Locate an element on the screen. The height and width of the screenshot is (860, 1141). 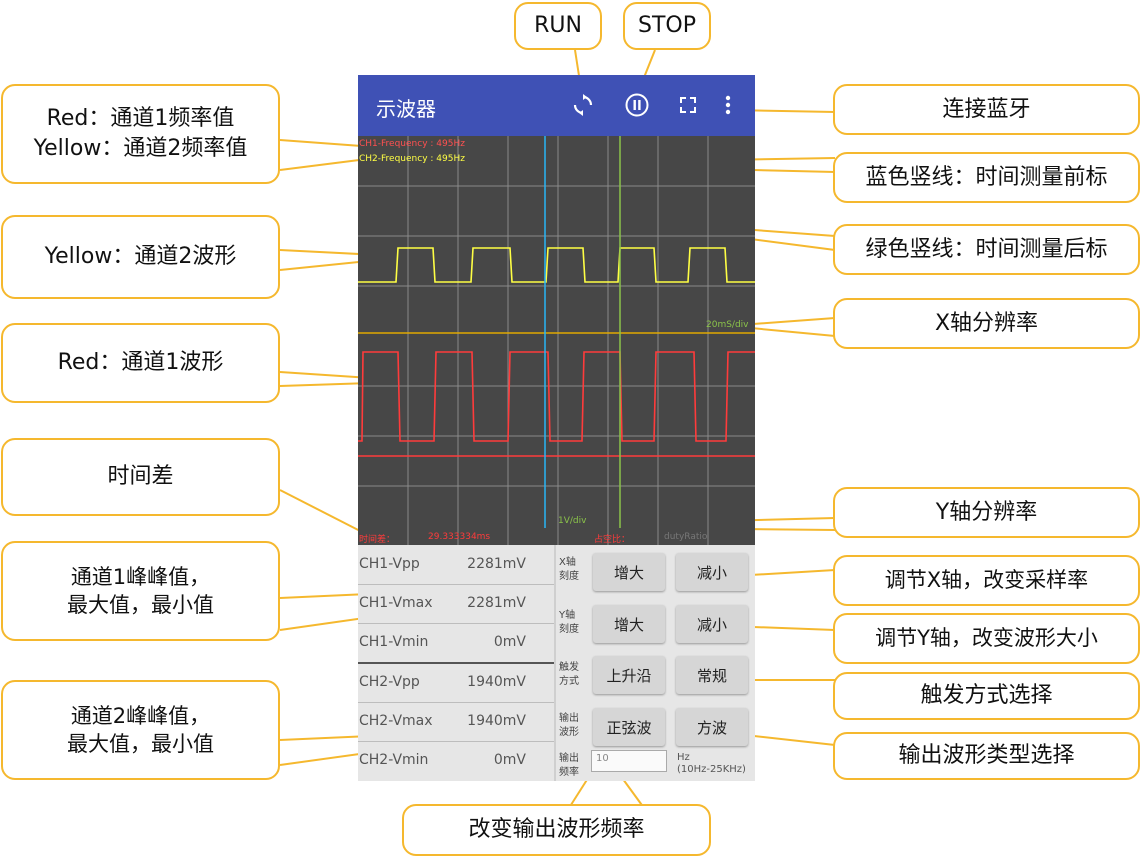
ch1-waveform is located at coordinates (556, 396).